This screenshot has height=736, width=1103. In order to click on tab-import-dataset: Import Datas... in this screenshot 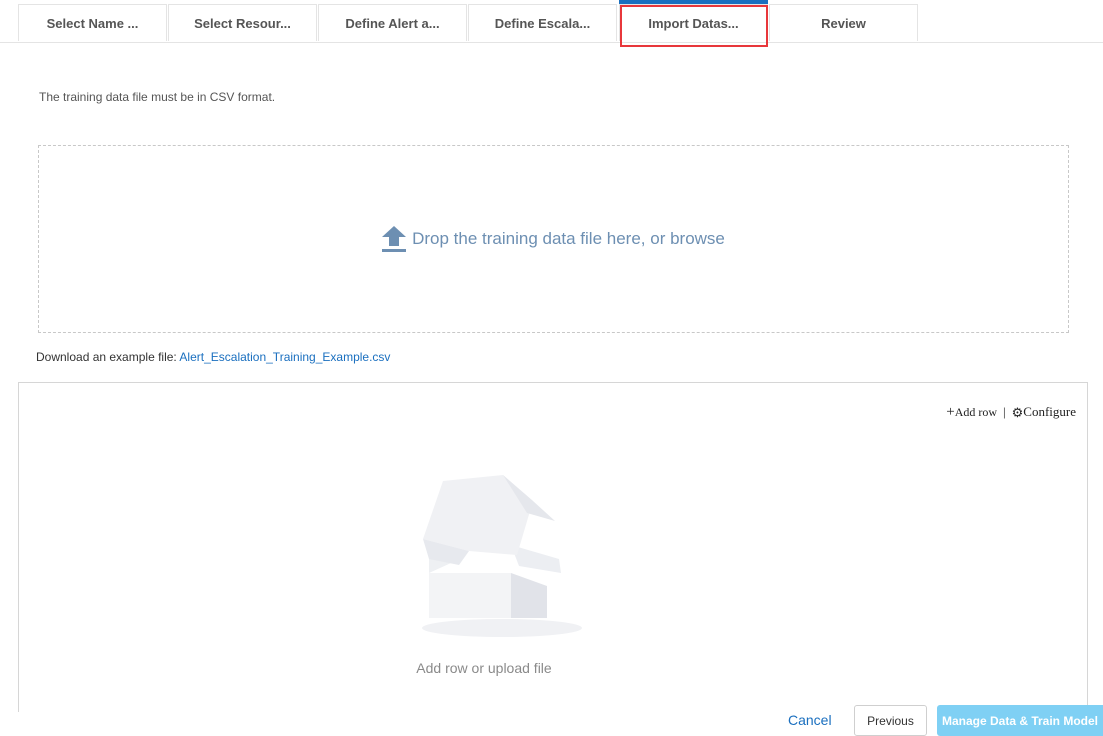, I will do `click(693, 22)`.